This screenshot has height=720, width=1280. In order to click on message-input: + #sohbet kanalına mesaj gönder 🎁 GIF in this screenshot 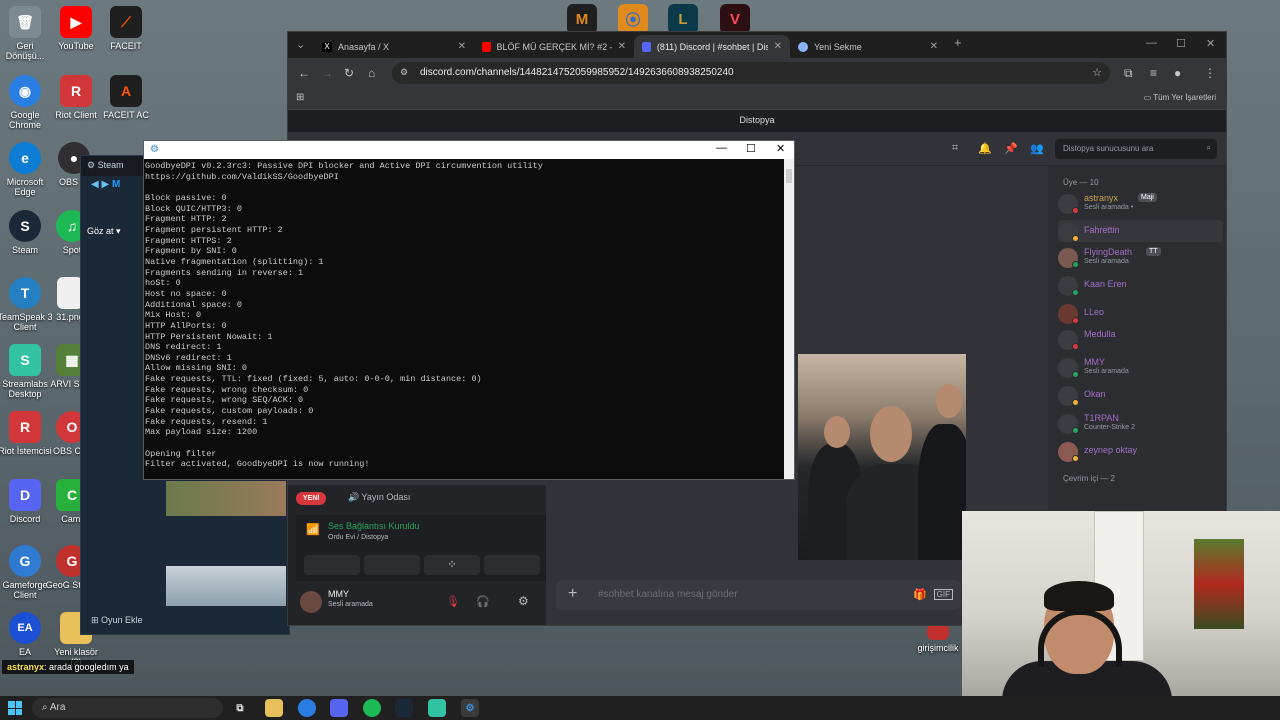, I will do `click(758, 595)`.